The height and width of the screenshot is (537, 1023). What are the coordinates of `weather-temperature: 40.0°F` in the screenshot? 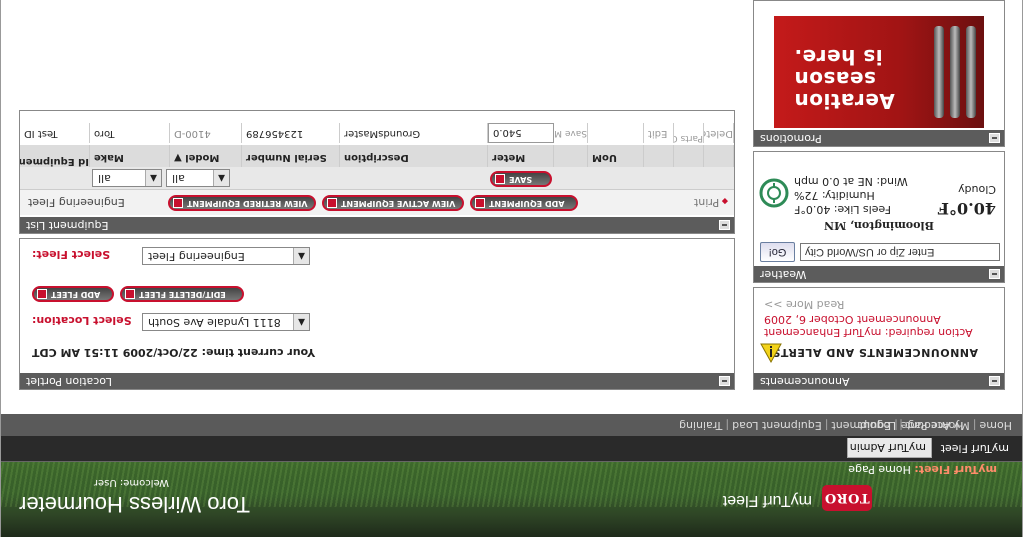 It's located at (966, 208).